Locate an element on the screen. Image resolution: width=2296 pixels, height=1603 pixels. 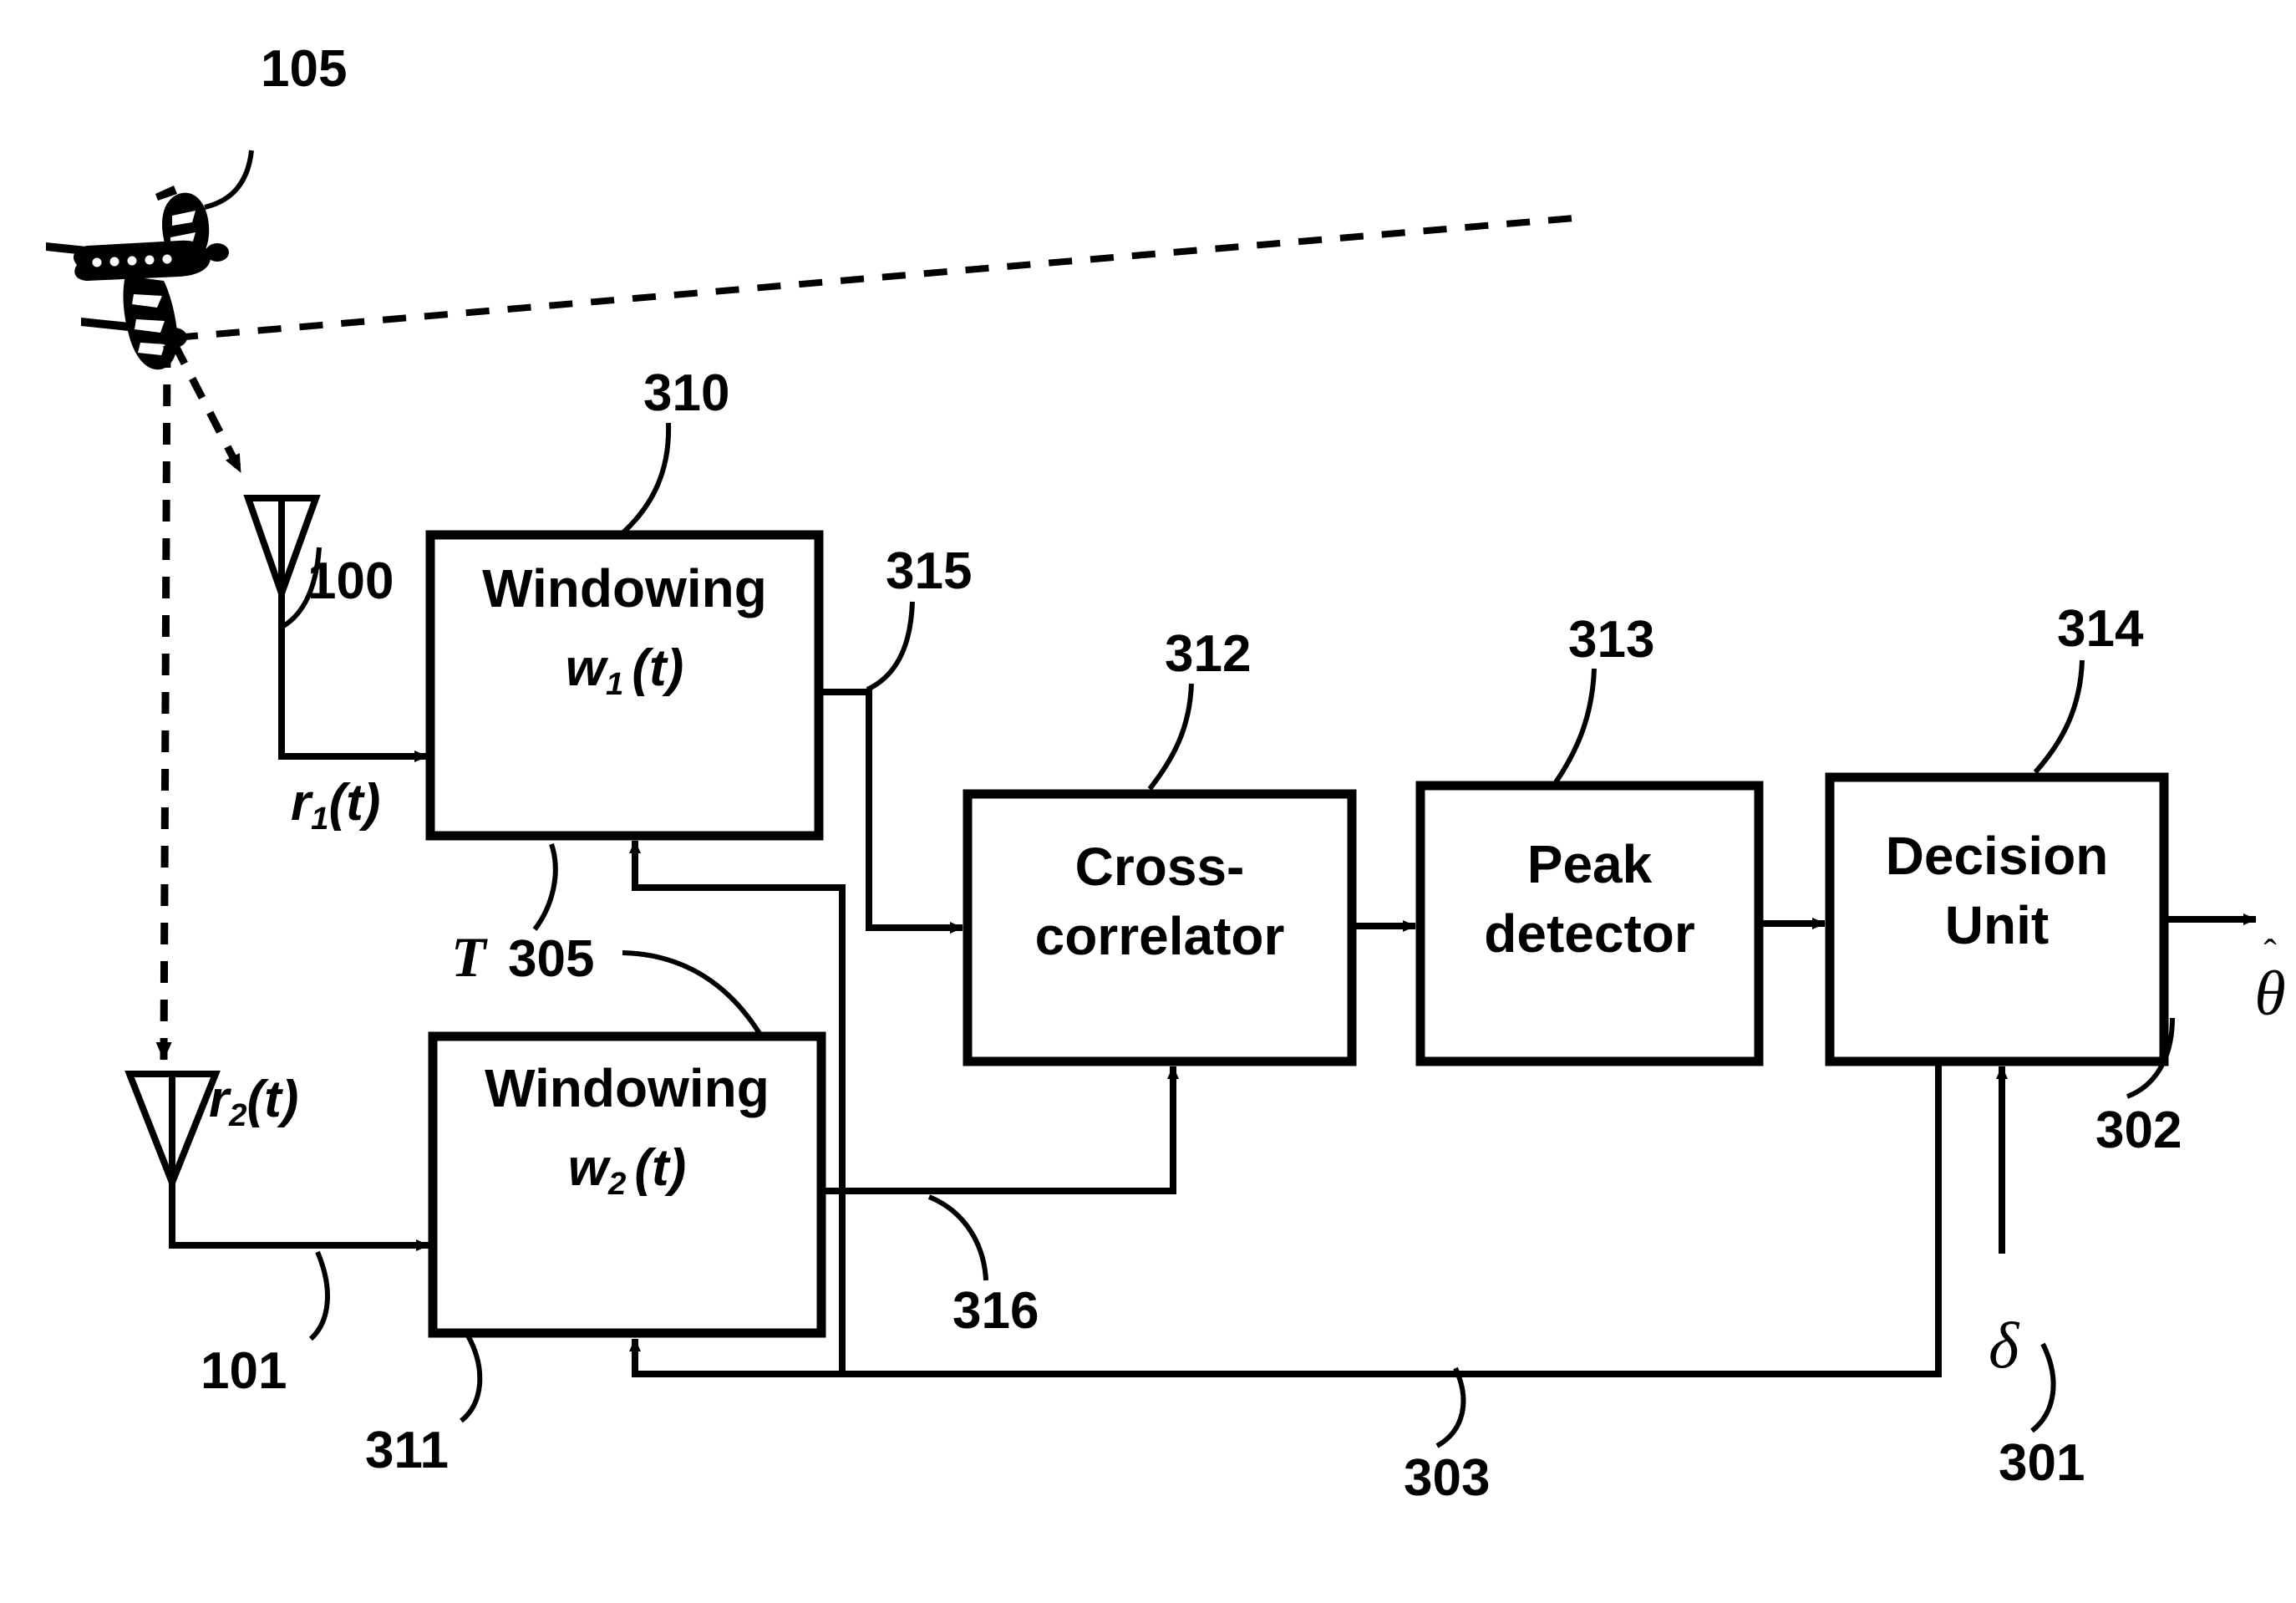
theta-symbol: θ is located at coordinates (2270, 994).